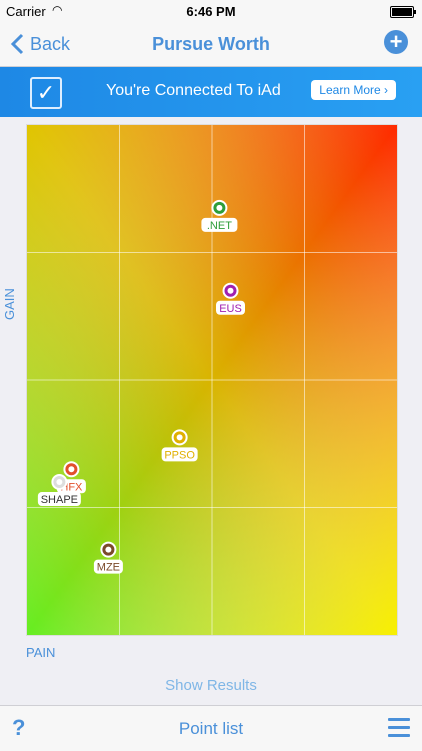 The width and height of the screenshot is (422, 751). What do you see at coordinates (41, 652) in the screenshot?
I see `x-axis-label: PAIN` at bounding box center [41, 652].